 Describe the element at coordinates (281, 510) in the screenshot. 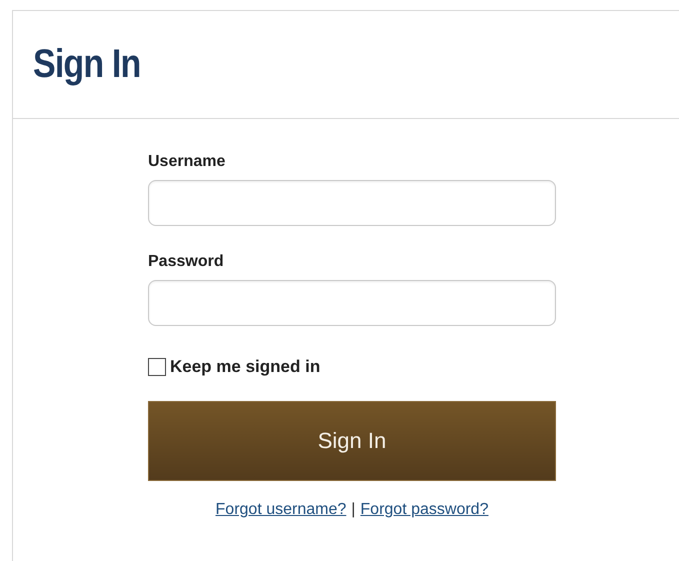

I see `forgot-link: Forgot username?` at that location.